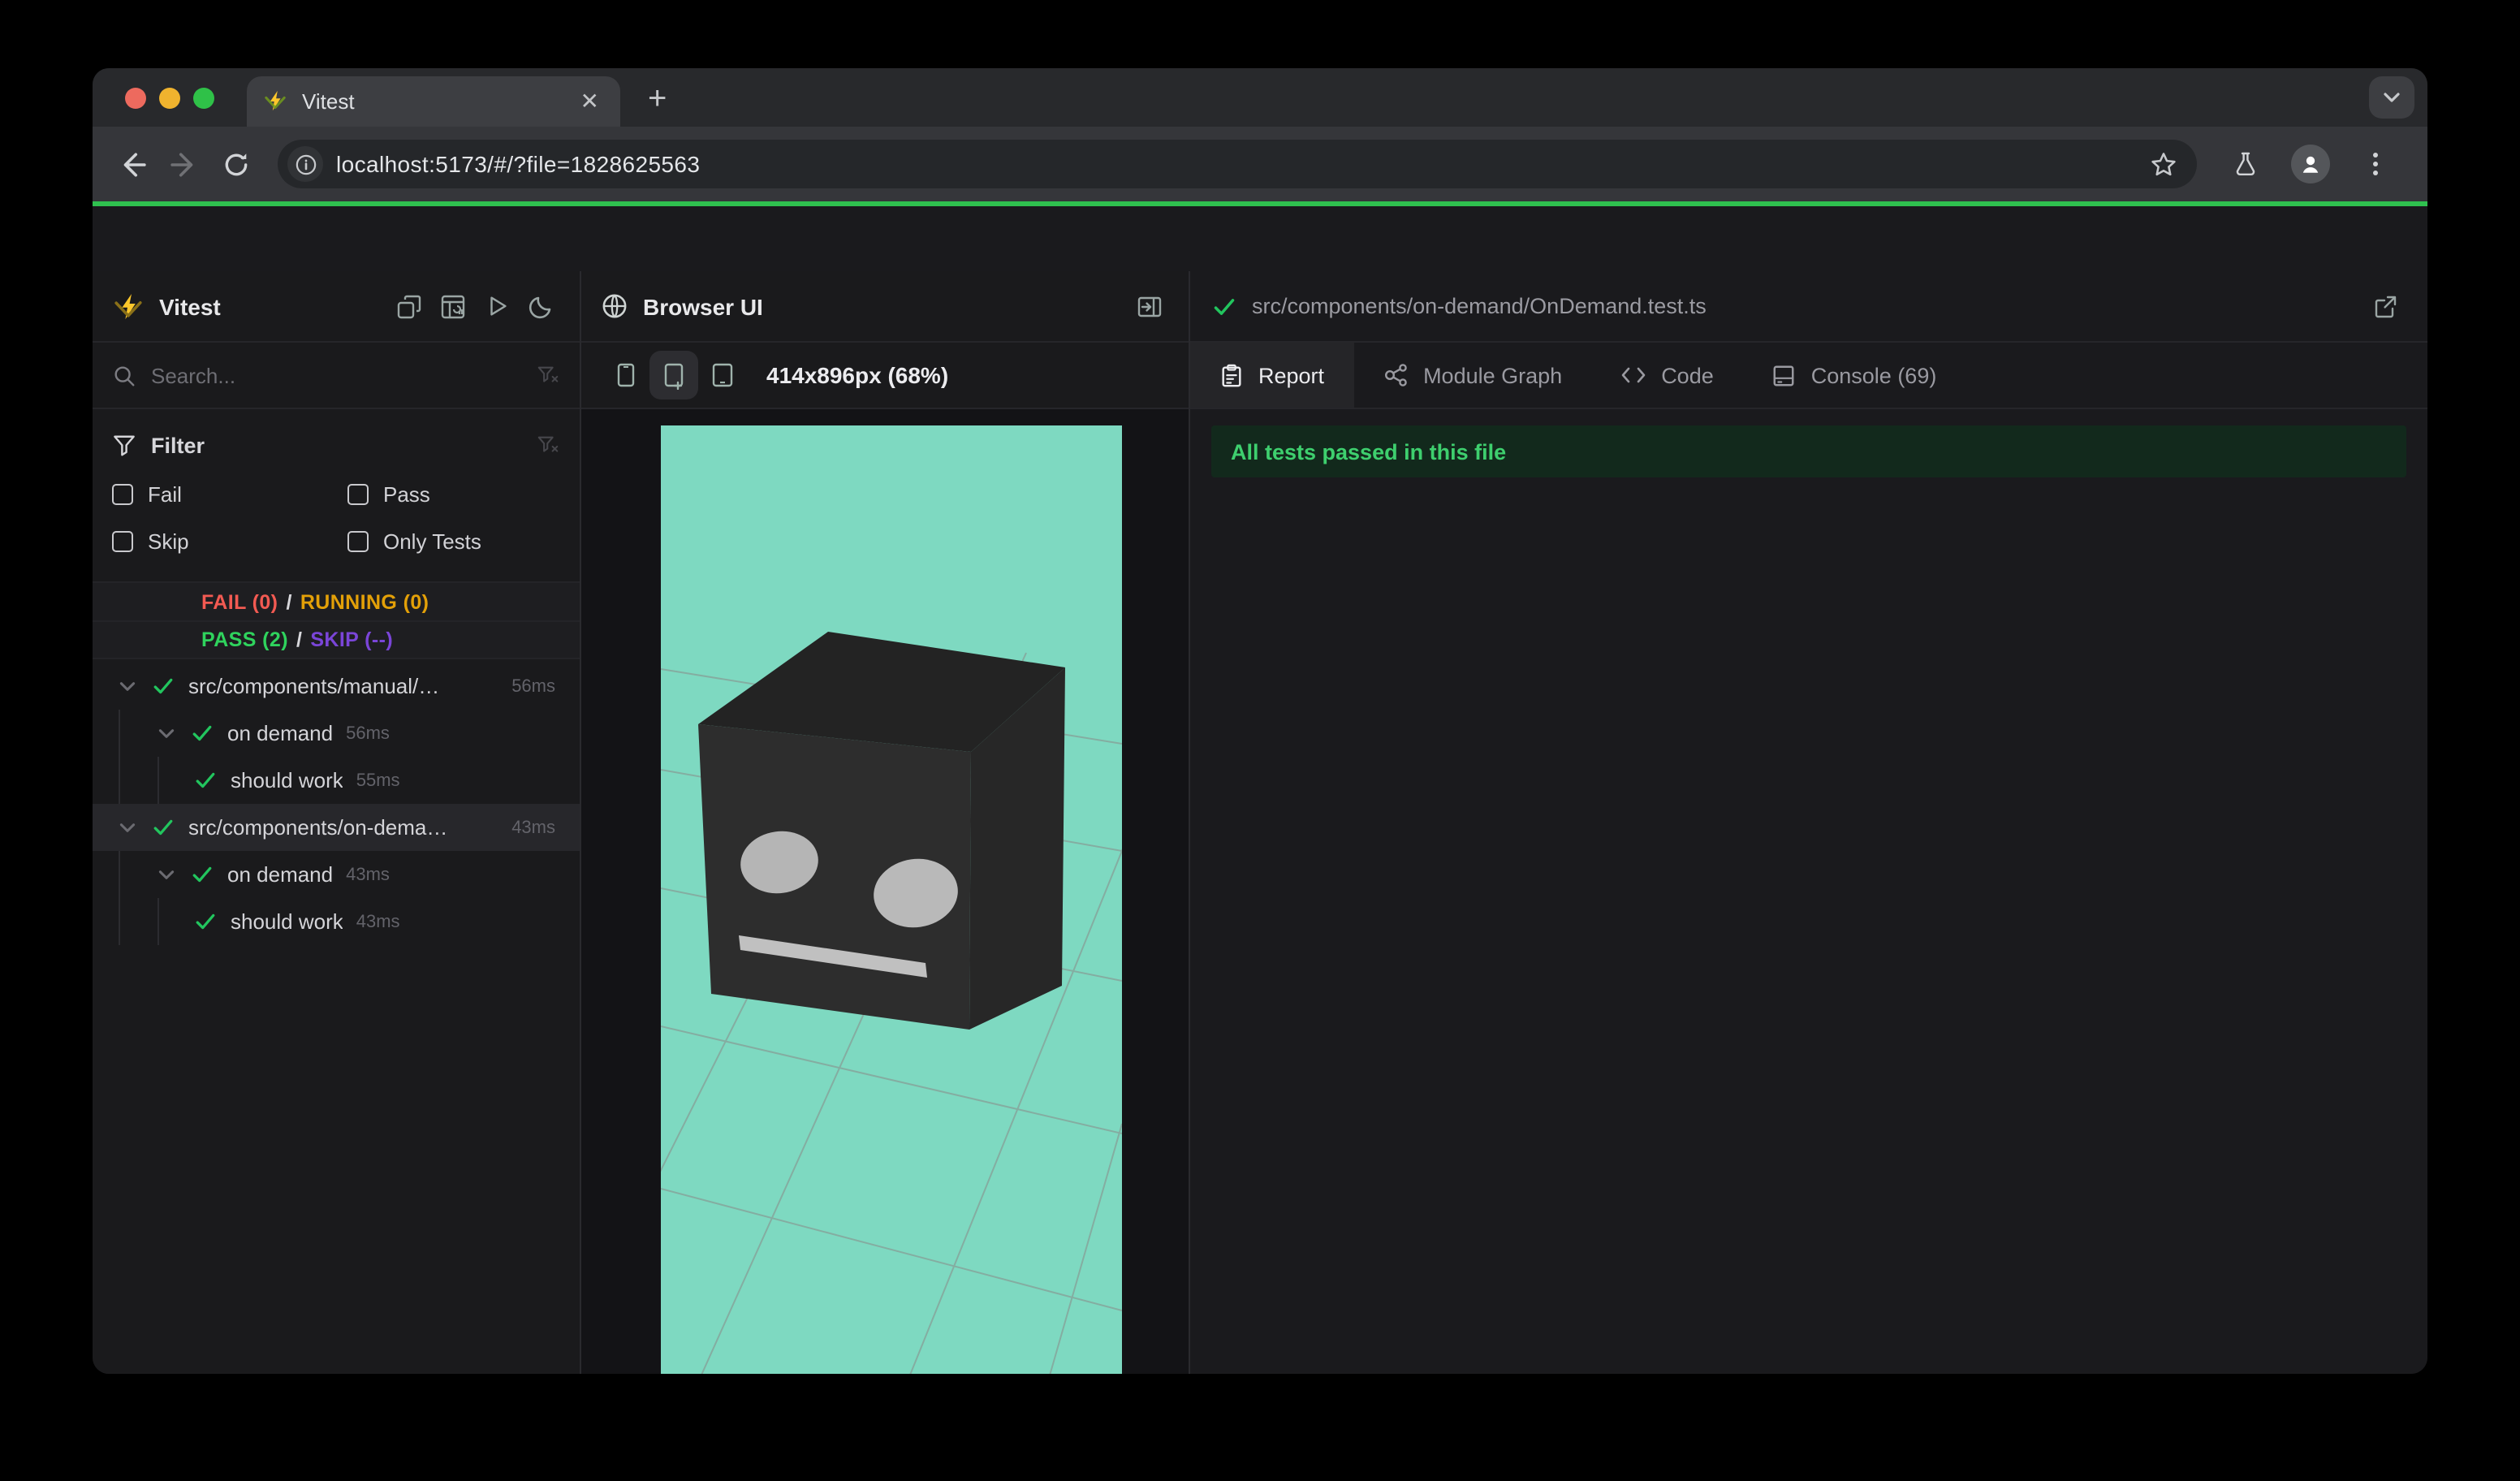 The width and height of the screenshot is (2520, 1481). I want to click on forward-button, so click(183, 164).